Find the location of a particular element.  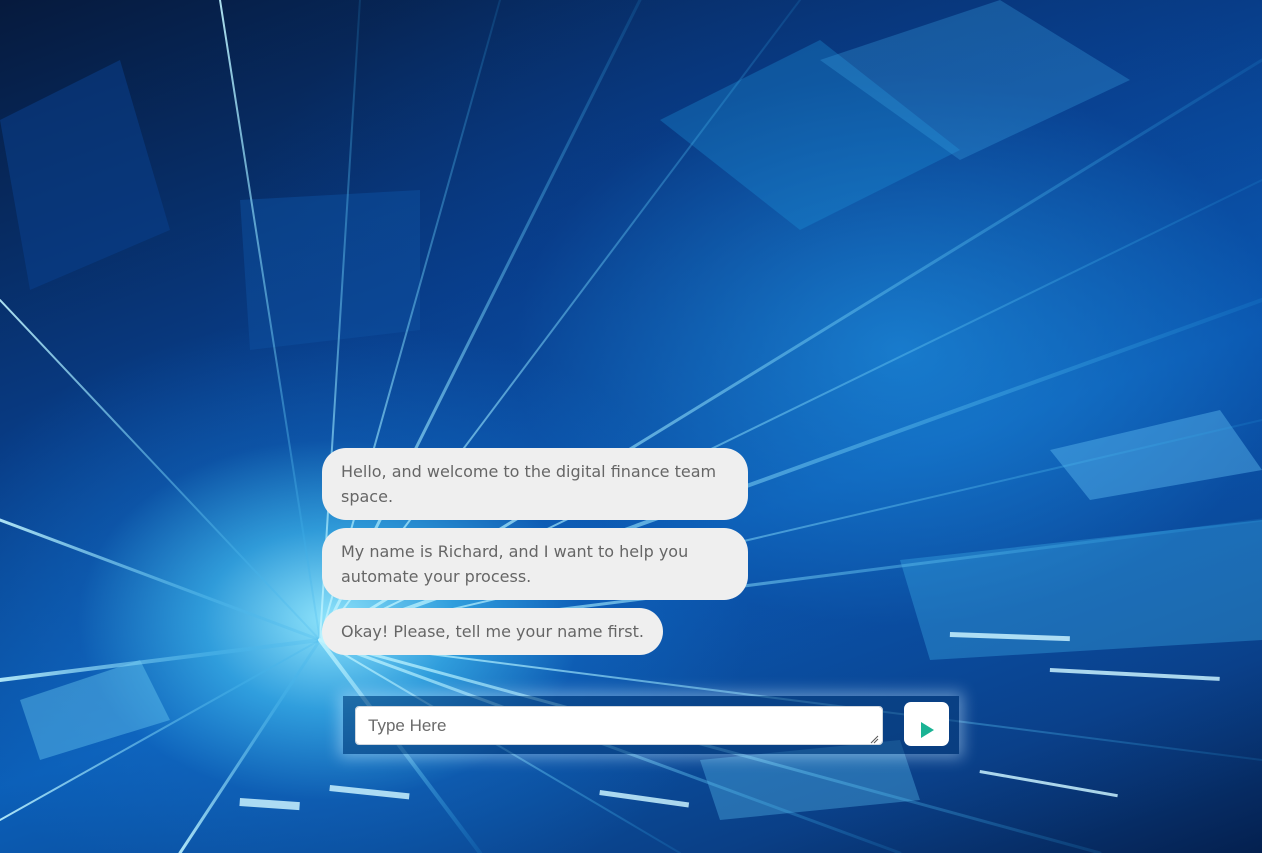

bot-message: Okay! Please, tell me your name first. is located at coordinates (492, 631).